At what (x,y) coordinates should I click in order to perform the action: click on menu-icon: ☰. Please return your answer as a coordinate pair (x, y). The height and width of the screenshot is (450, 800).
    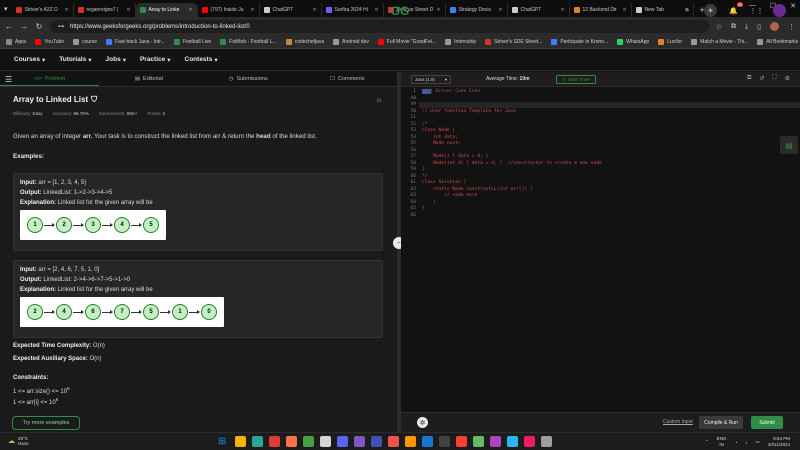
    Looking at the image, I should click on (8, 79).